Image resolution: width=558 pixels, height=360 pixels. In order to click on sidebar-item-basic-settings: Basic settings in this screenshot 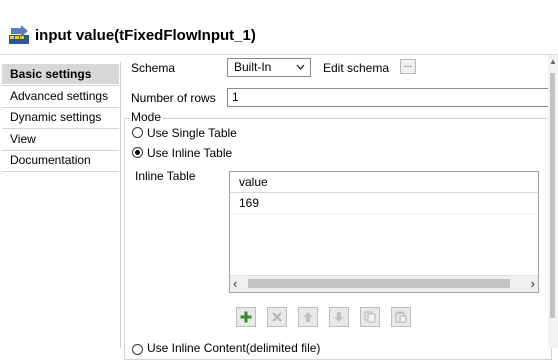, I will do `click(60, 74)`.